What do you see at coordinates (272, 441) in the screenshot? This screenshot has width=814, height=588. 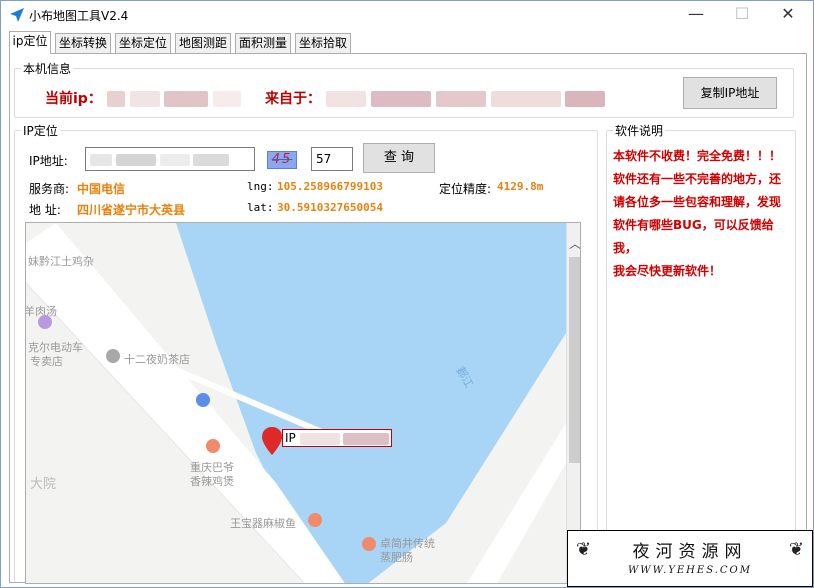 I see `location-pin-icon` at bounding box center [272, 441].